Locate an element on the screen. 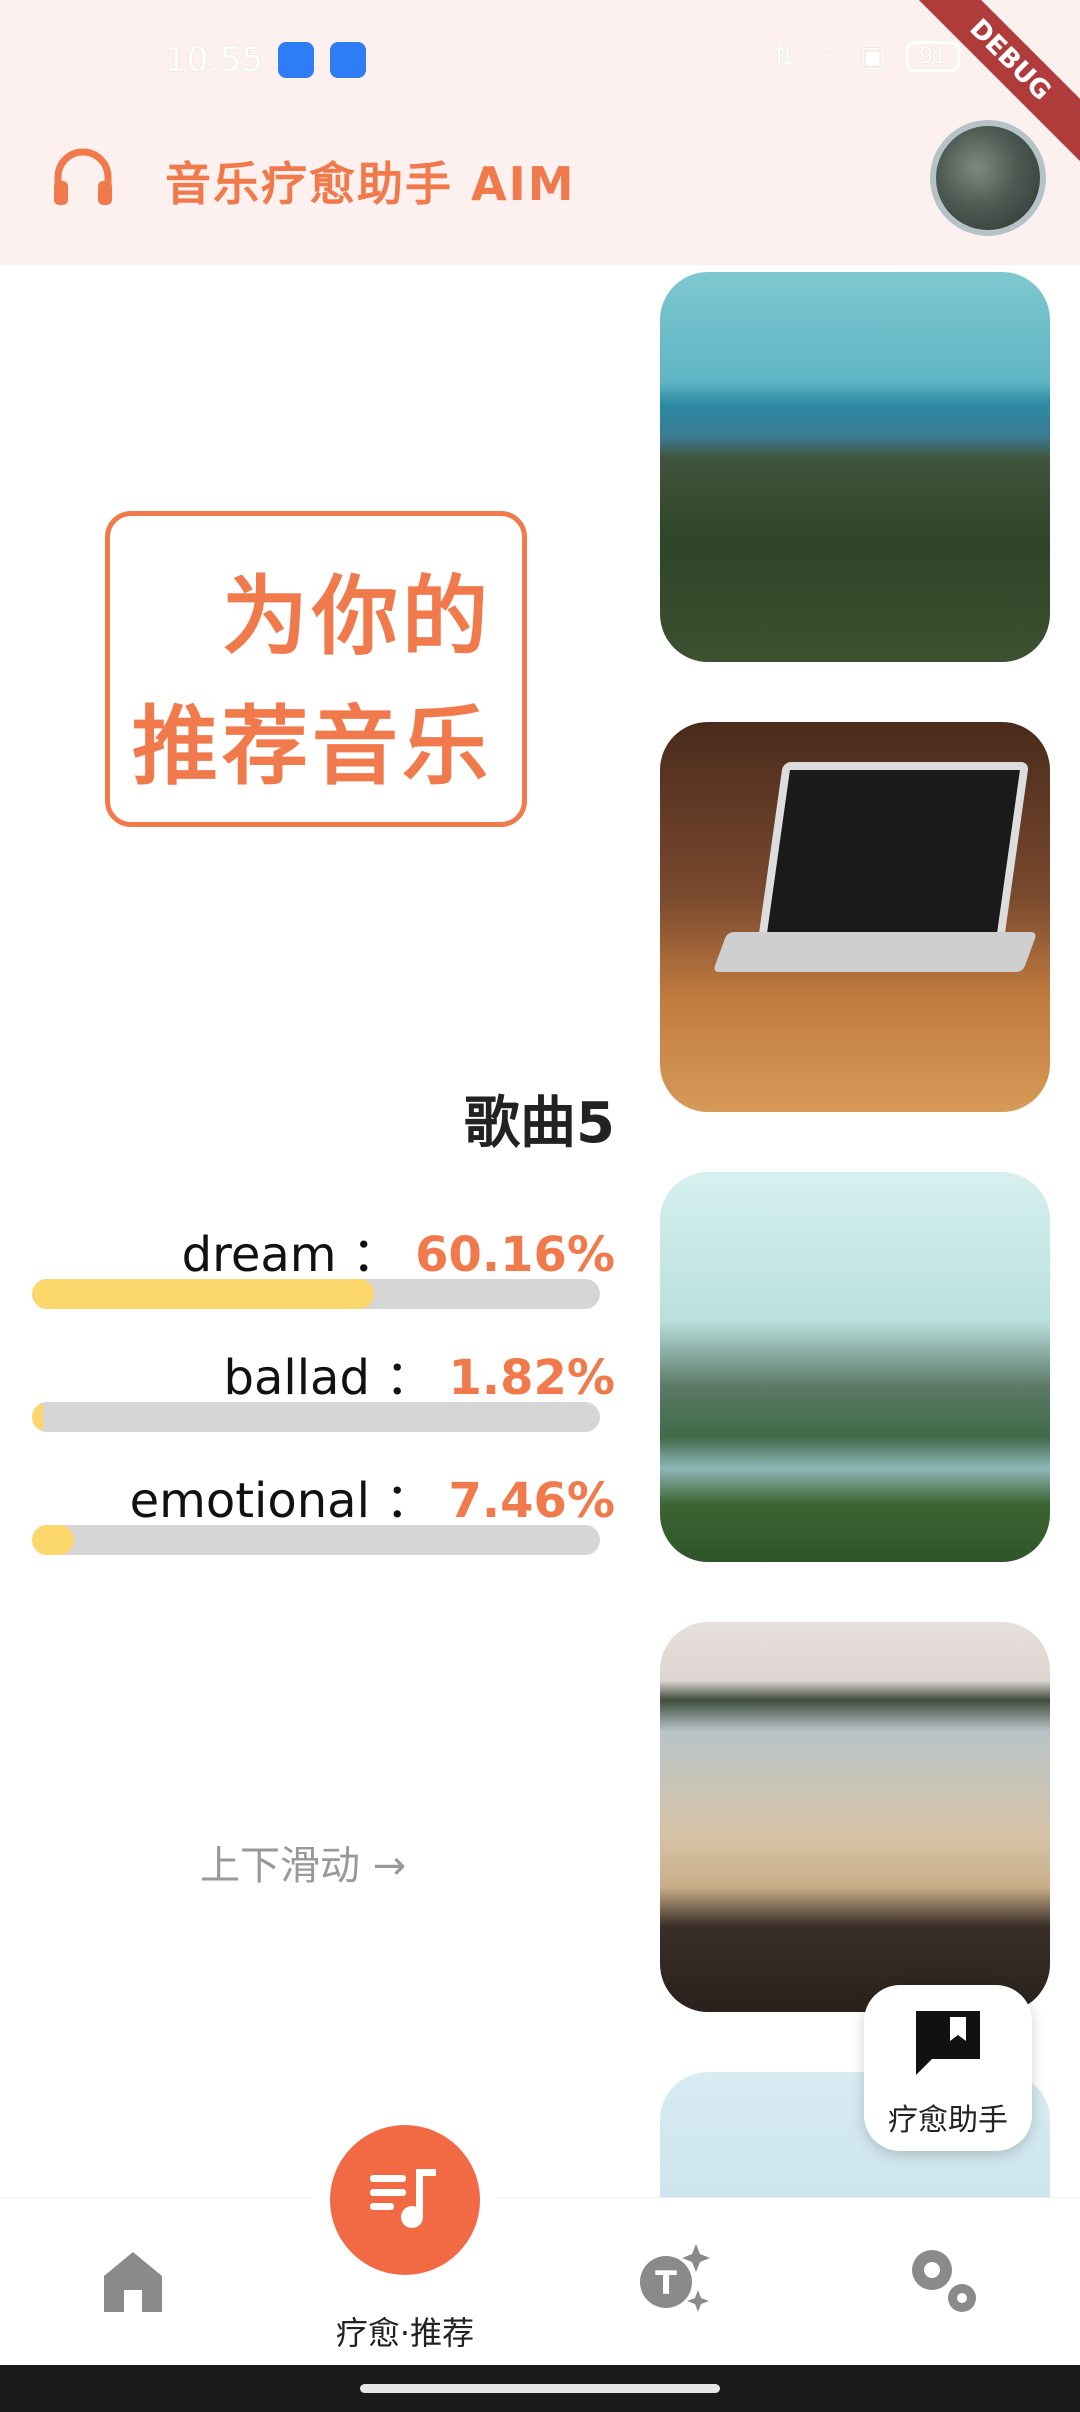 The width and height of the screenshot is (1080, 2412). genre-percent: 7.46% is located at coordinates (531, 1501).